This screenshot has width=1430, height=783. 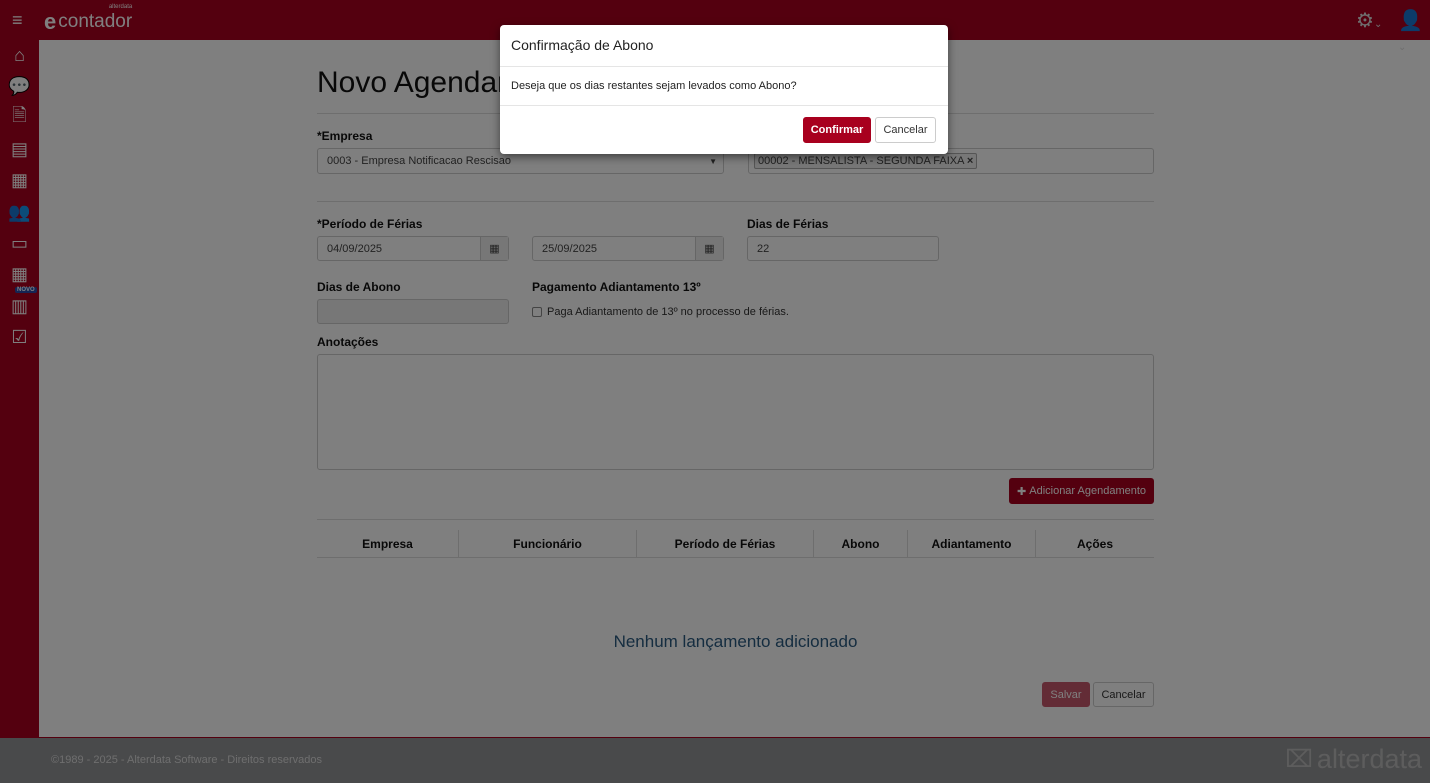 I want to click on modal-cancel-button: Cancelar, so click(x=905, y=130).